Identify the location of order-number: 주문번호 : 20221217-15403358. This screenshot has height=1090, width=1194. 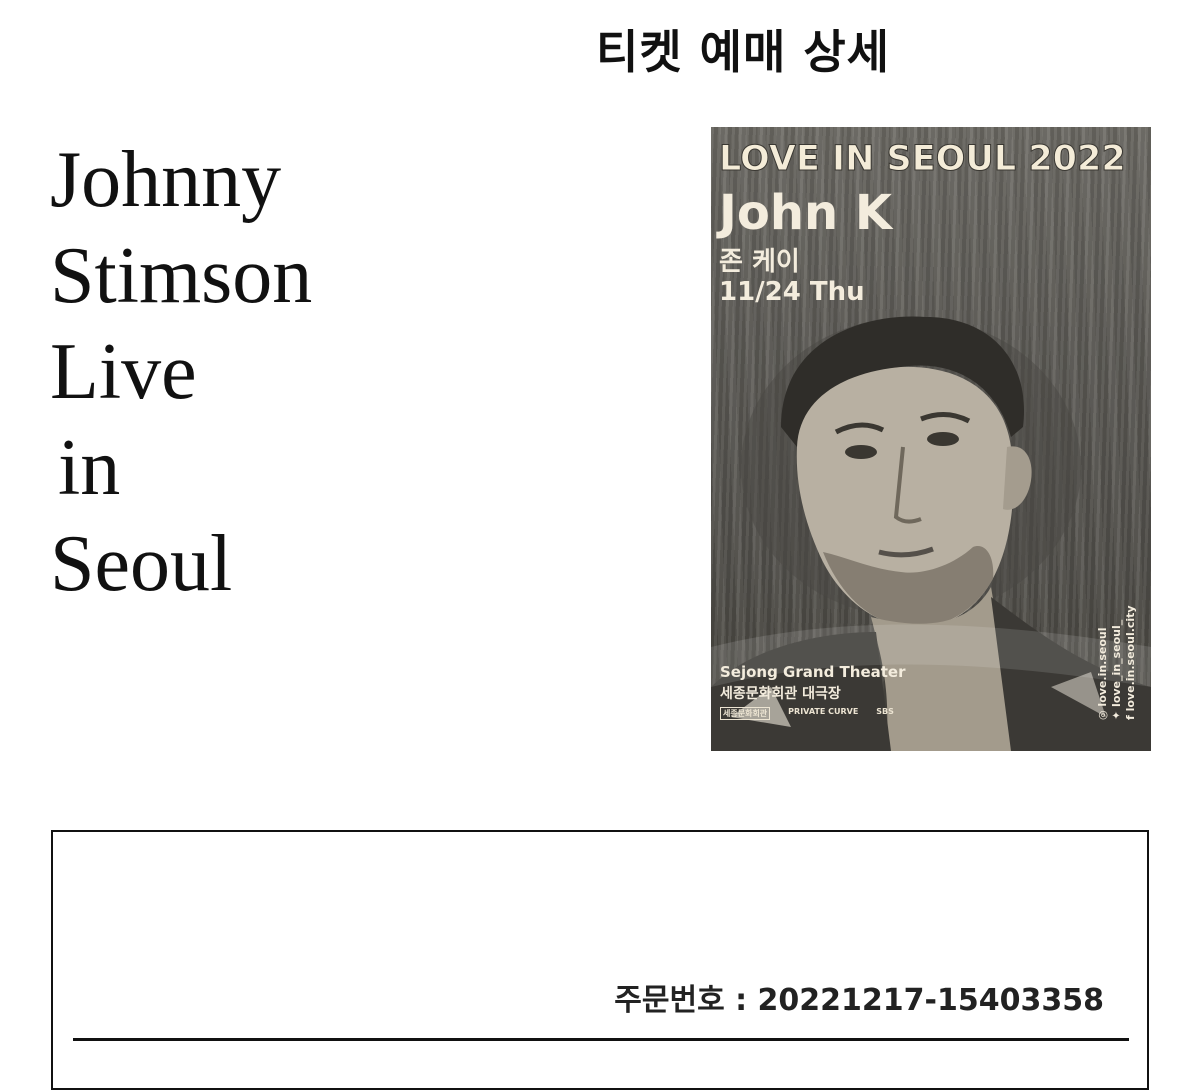
(859, 1000).